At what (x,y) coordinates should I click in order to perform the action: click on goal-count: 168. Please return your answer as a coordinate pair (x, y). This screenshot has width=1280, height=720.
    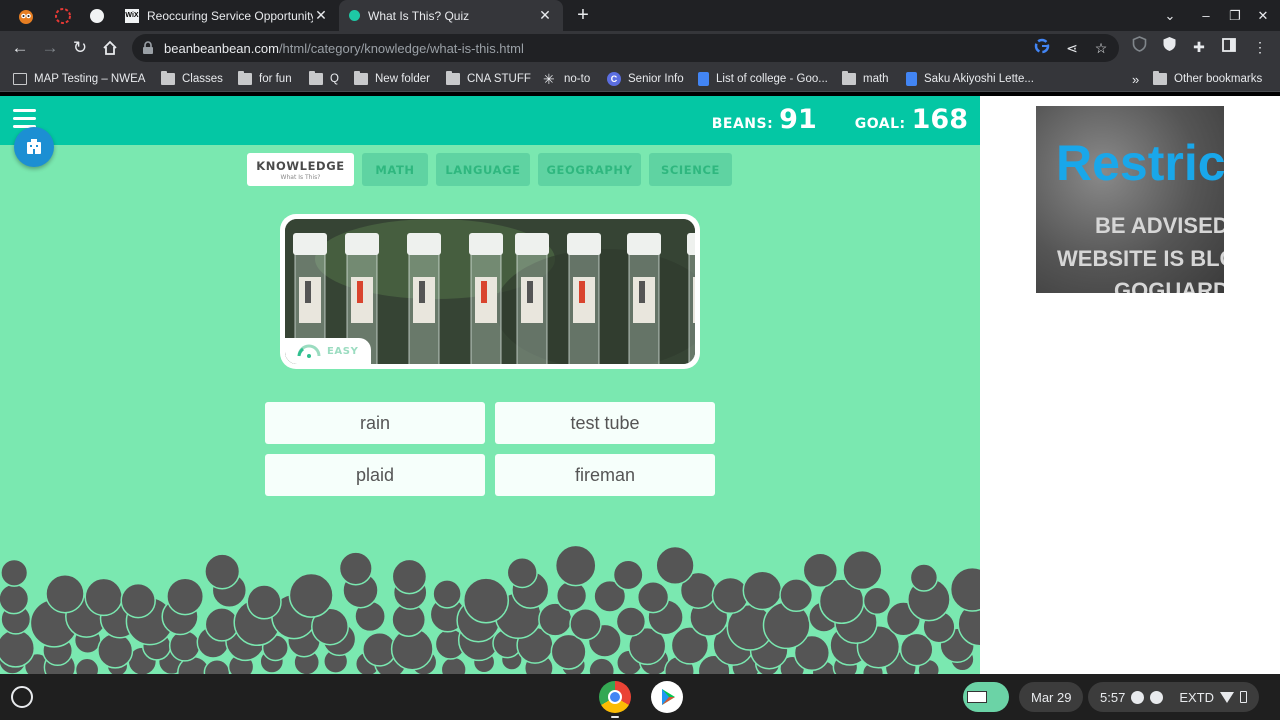
    Looking at the image, I should click on (939, 119).